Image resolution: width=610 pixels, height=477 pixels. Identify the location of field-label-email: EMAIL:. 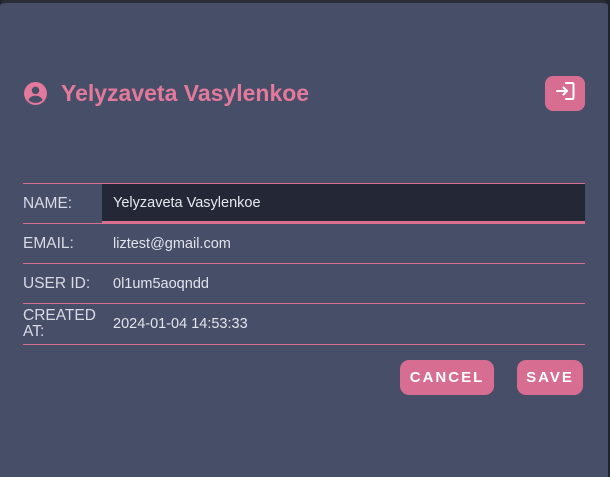
(48, 243).